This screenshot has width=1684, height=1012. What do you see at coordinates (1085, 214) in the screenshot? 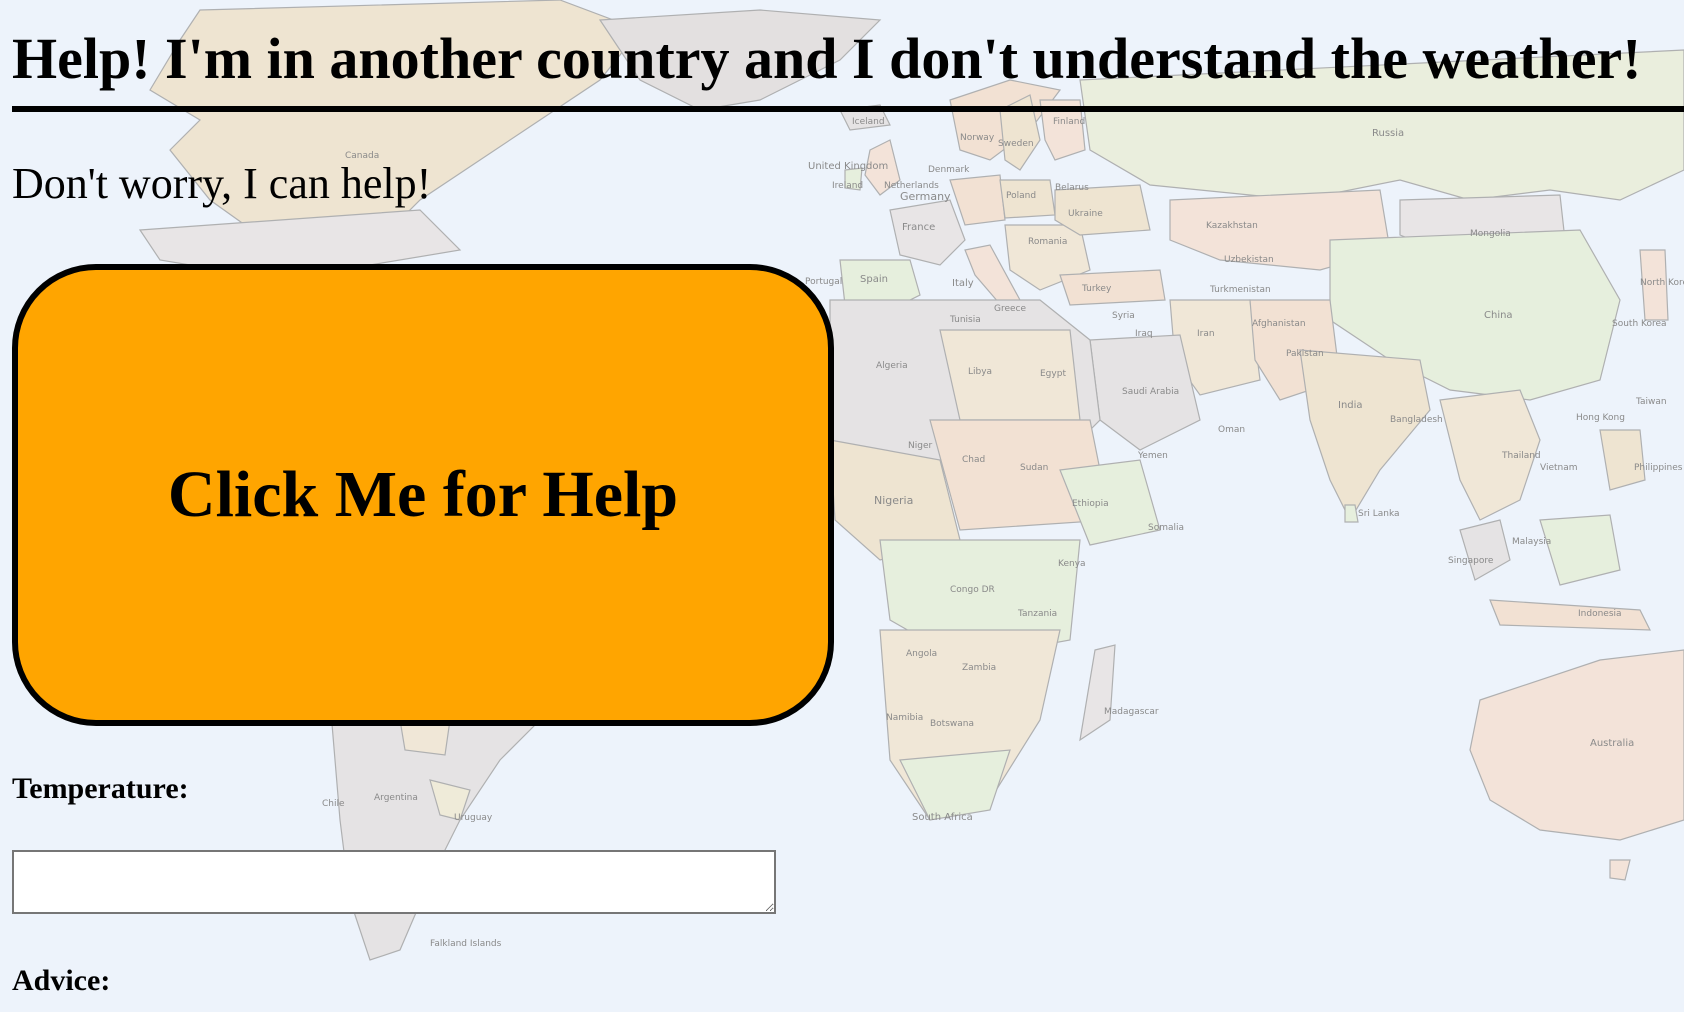
I see `map-label: Ukraine` at bounding box center [1085, 214].